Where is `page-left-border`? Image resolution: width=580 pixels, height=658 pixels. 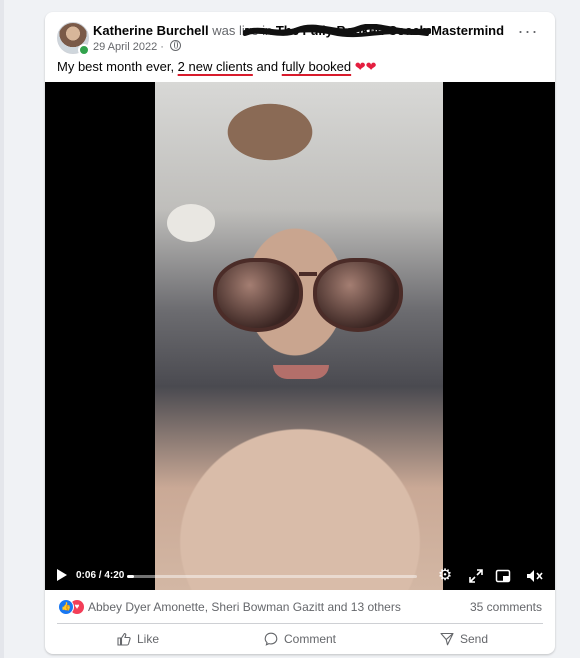
page-left-border is located at coordinates (2, 329).